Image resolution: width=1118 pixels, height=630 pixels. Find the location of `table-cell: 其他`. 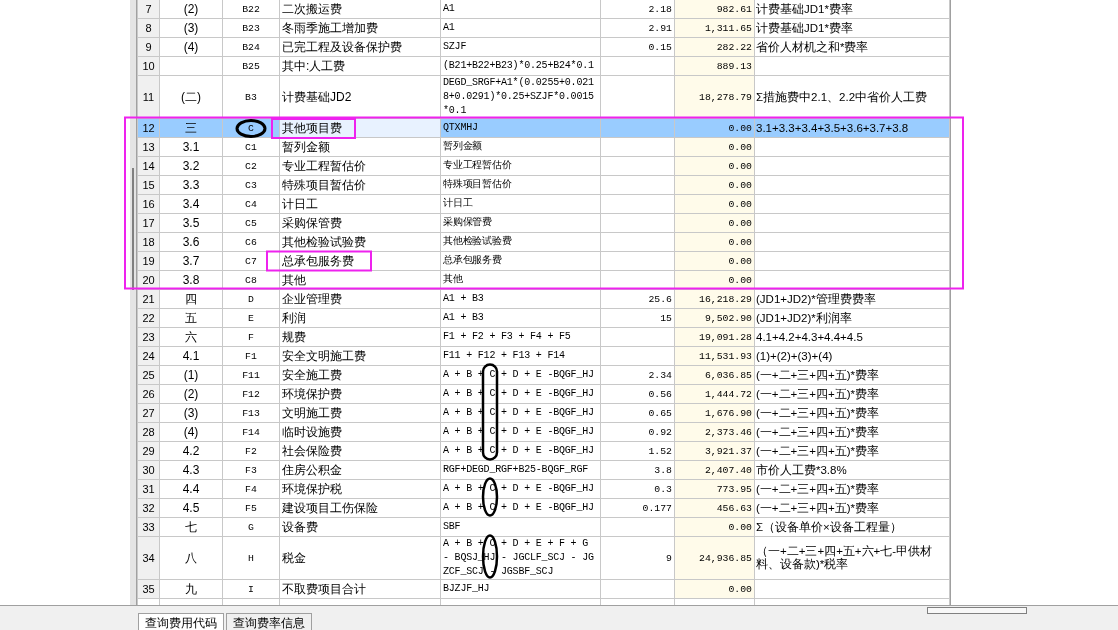

table-cell: 其他 is located at coordinates (520, 280).